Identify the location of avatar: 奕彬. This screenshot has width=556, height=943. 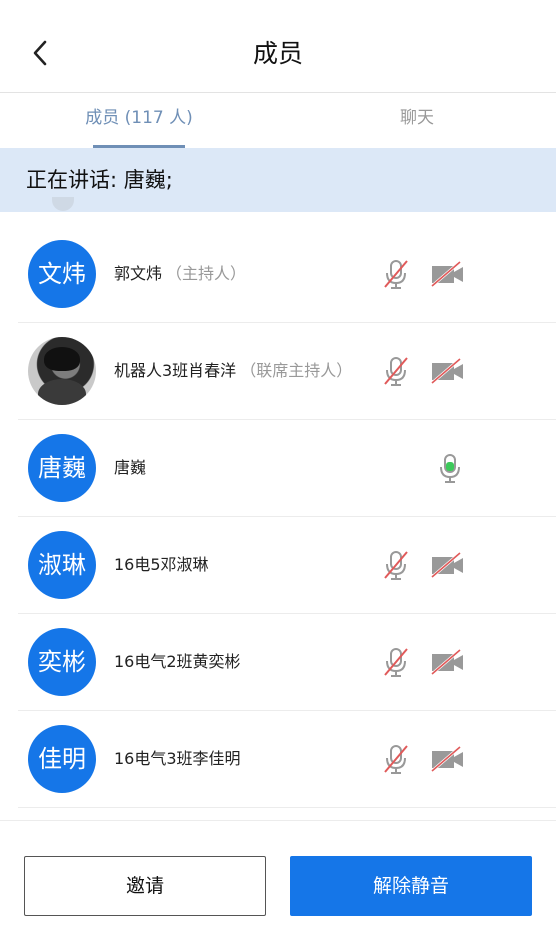
(62, 662).